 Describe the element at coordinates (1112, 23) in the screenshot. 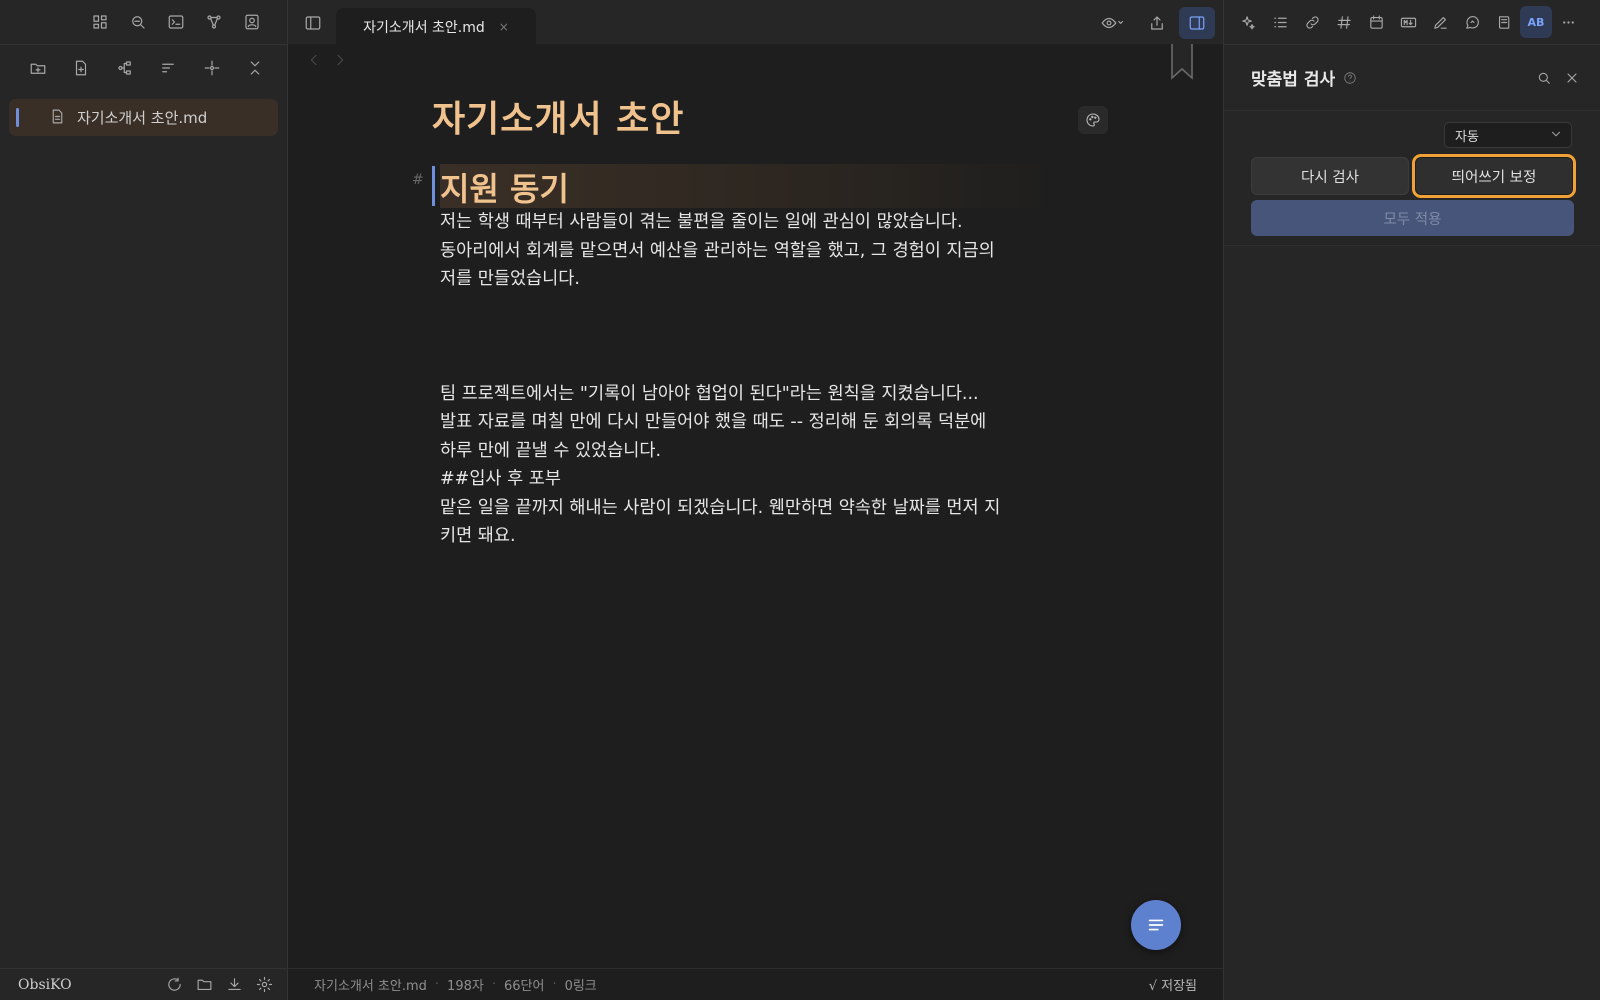

I see `reading-view-icon` at that location.